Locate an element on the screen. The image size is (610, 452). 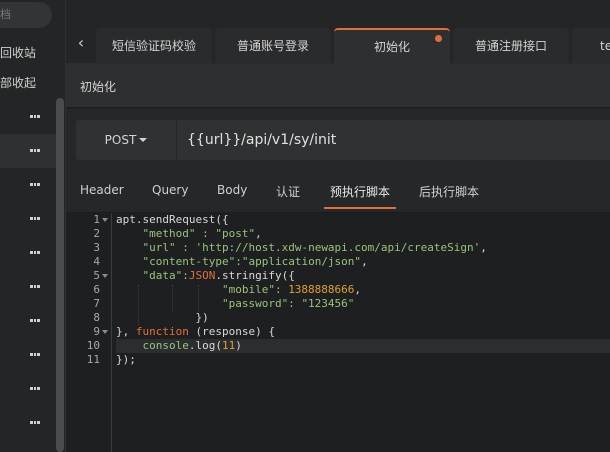
tab-te: te is located at coordinates (591, 46).